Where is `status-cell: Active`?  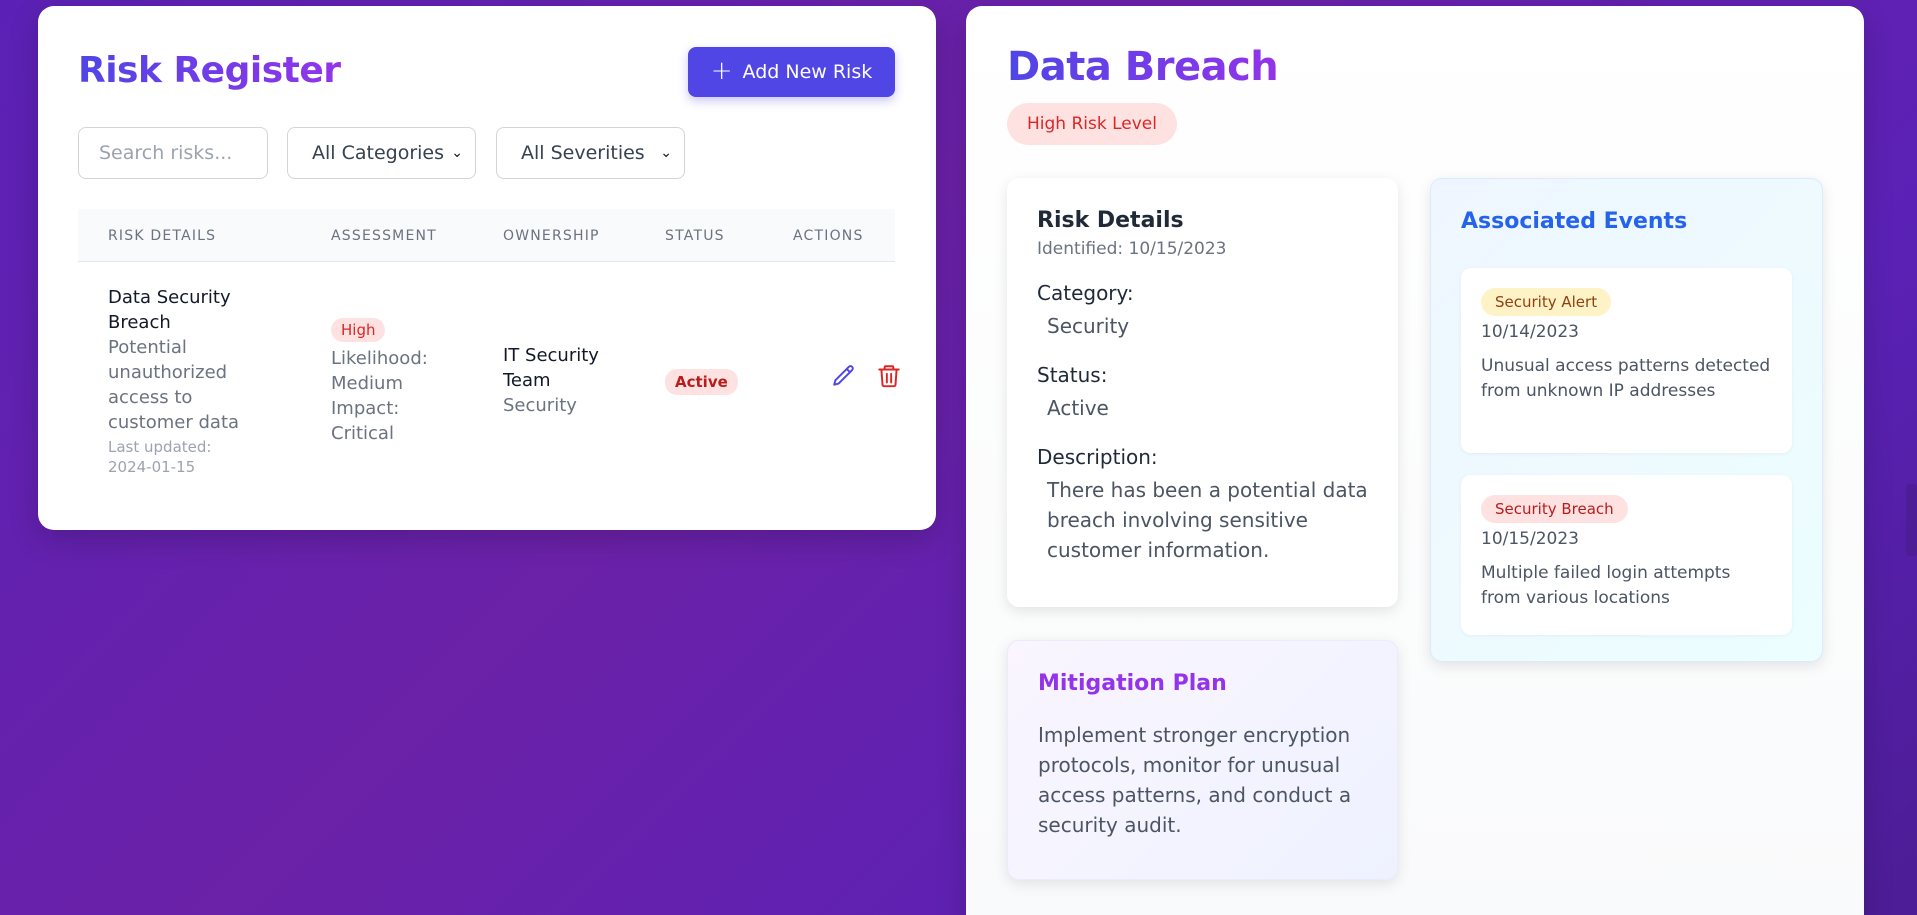
status-cell: Active is located at coordinates (701, 382).